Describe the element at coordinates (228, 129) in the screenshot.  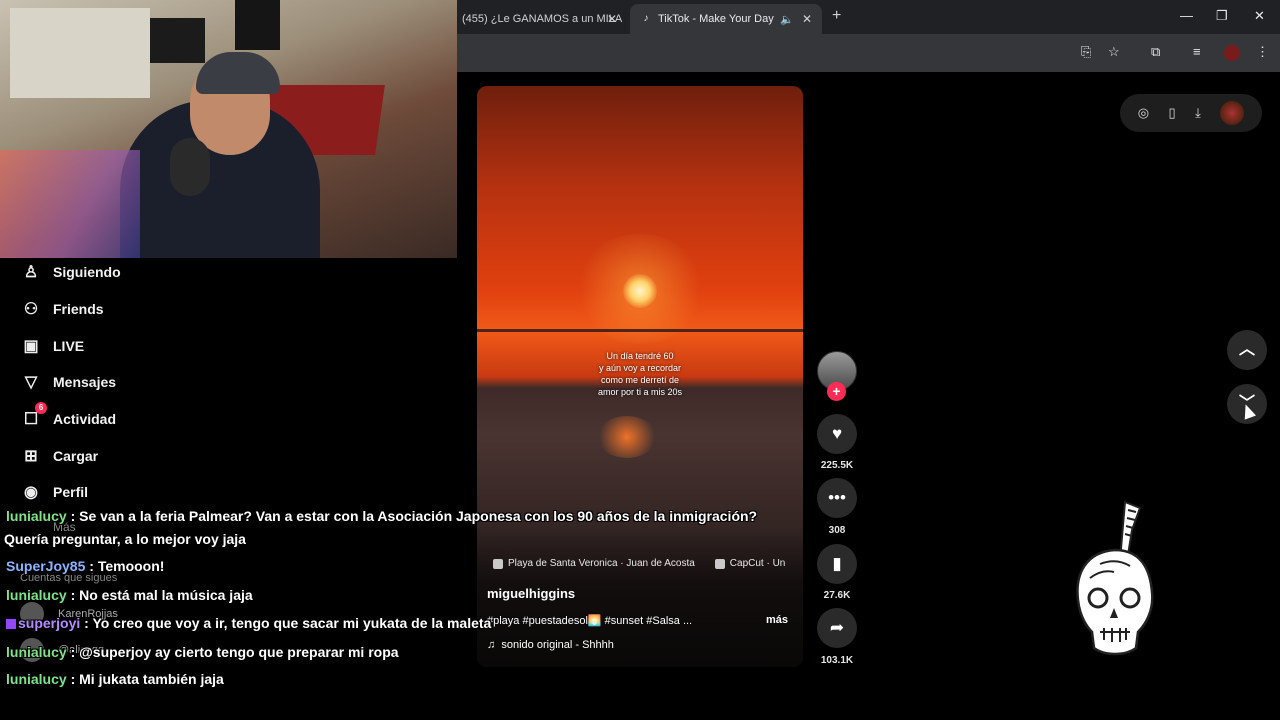
I see `webcam-overlay` at that location.